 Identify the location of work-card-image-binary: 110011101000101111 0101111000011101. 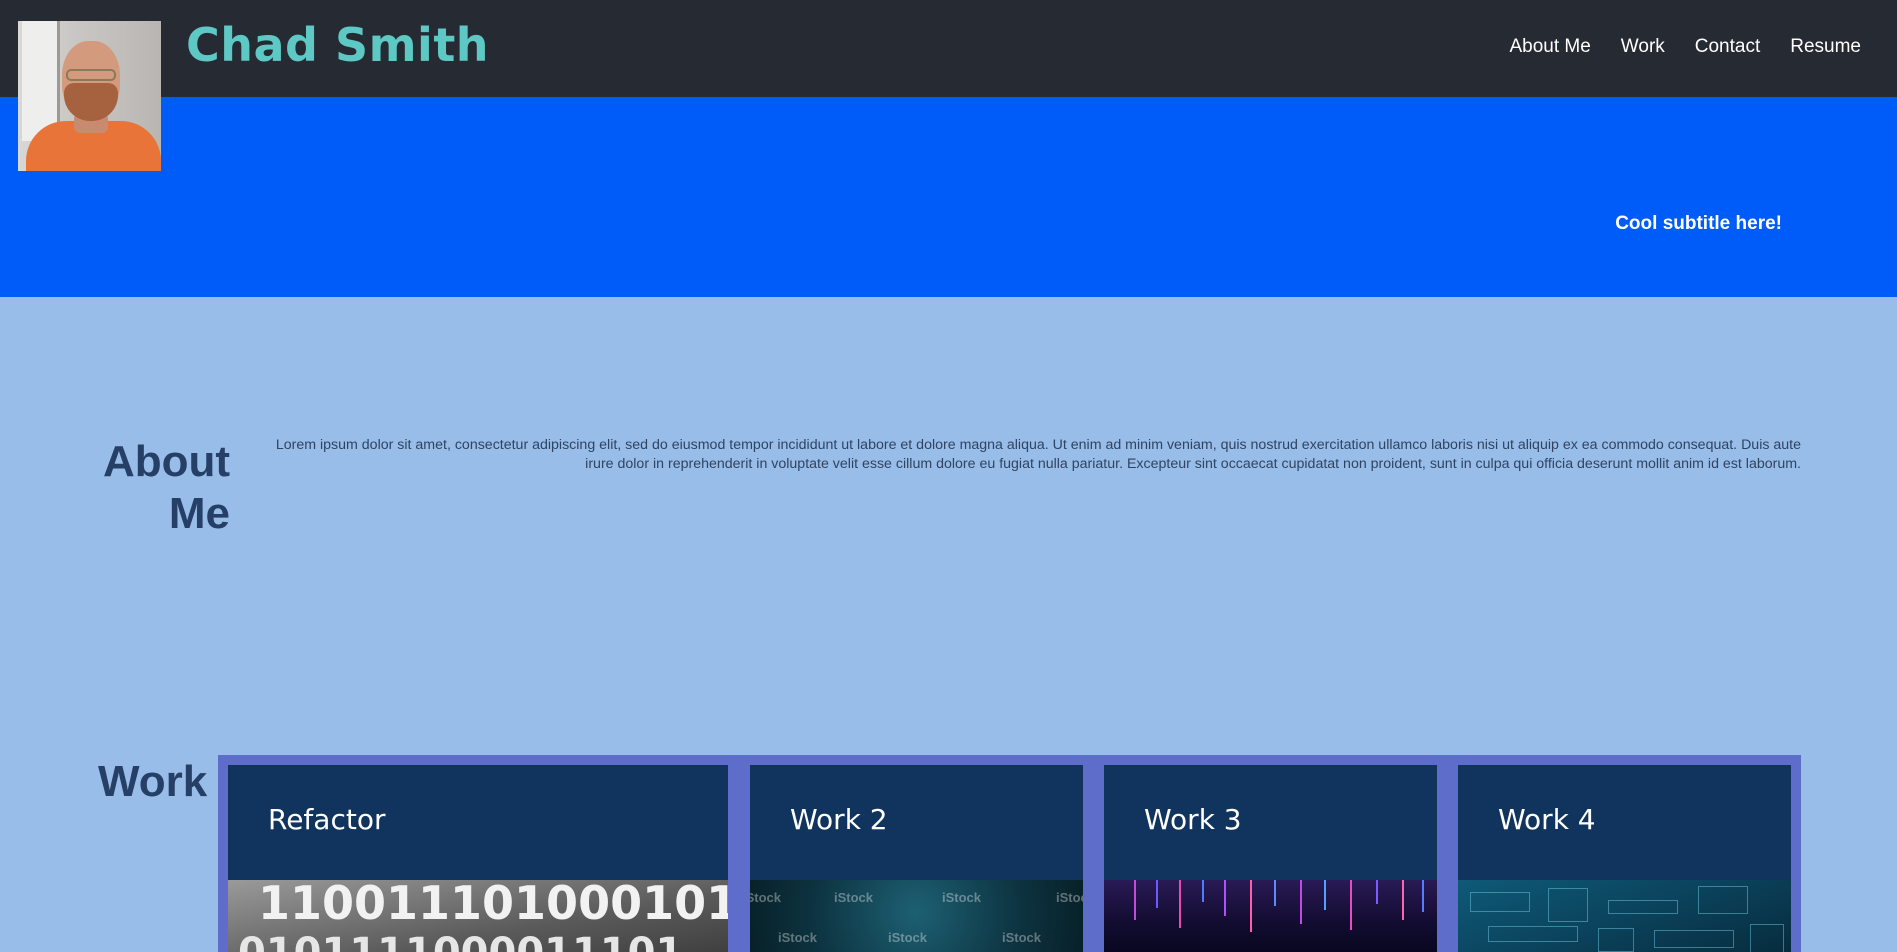
(478, 914).